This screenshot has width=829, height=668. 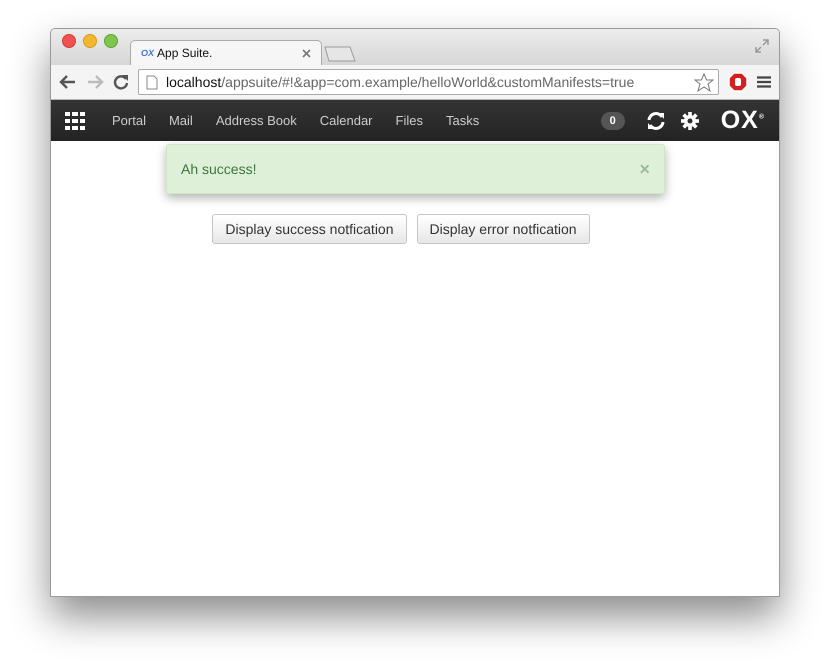 What do you see at coordinates (409, 120) in the screenshot?
I see `nav-link: Files` at bounding box center [409, 120].